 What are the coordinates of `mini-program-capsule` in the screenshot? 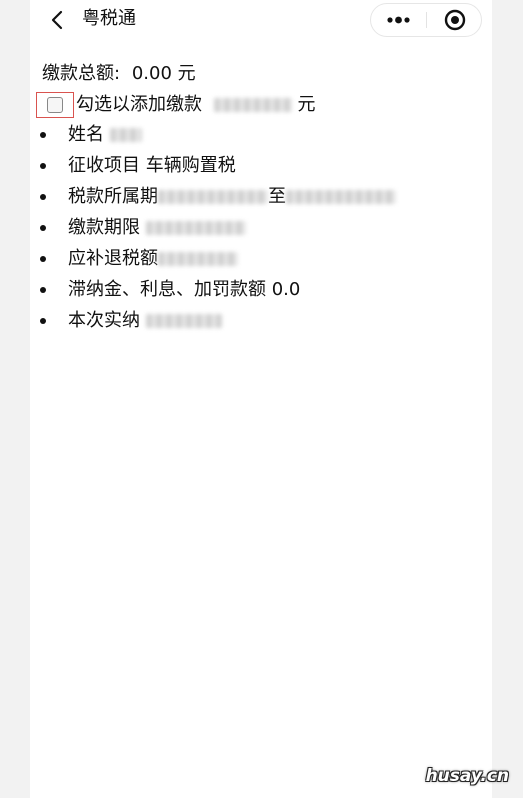 It's located at (426, 20).